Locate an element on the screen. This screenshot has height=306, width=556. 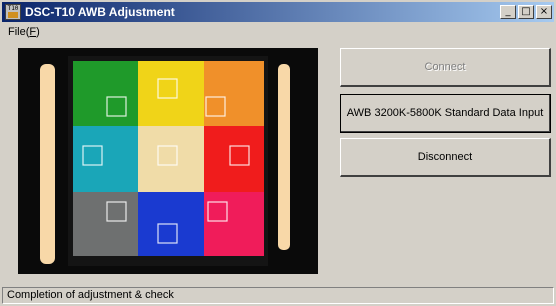
minimize-button: _ is located at coordinates (508, 12).